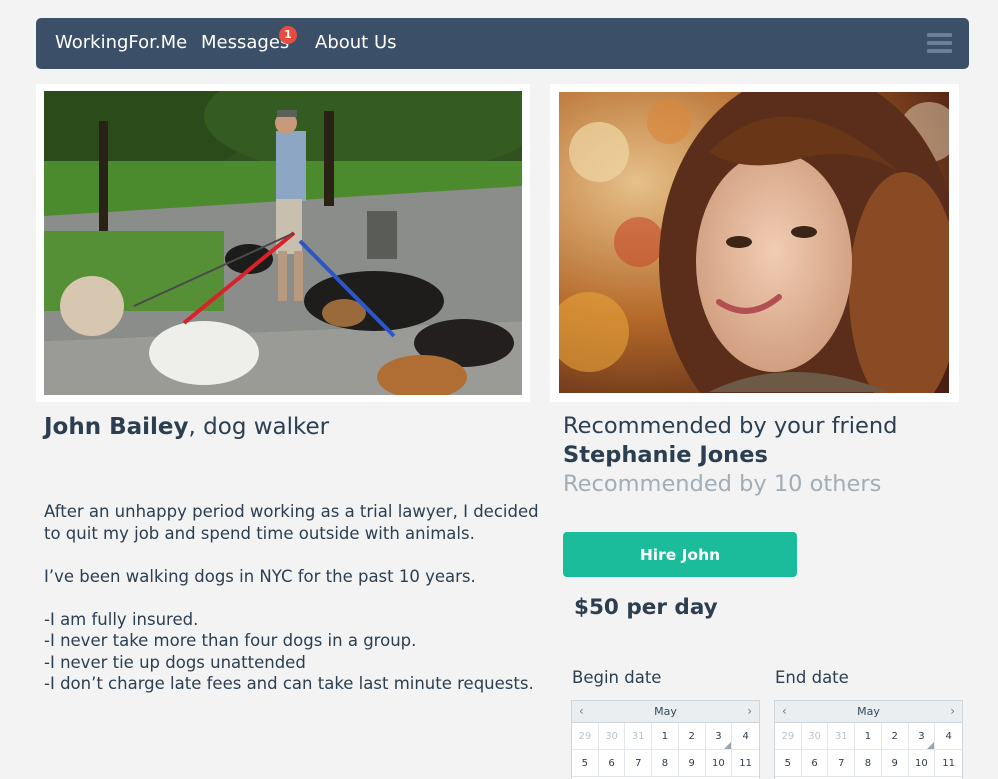 This screenshot has width=998, height=779. What do you see at coordinates (259, 427) in the screenshot?
I see `worker-role: , dog walker` at bounding box center [259, 427].